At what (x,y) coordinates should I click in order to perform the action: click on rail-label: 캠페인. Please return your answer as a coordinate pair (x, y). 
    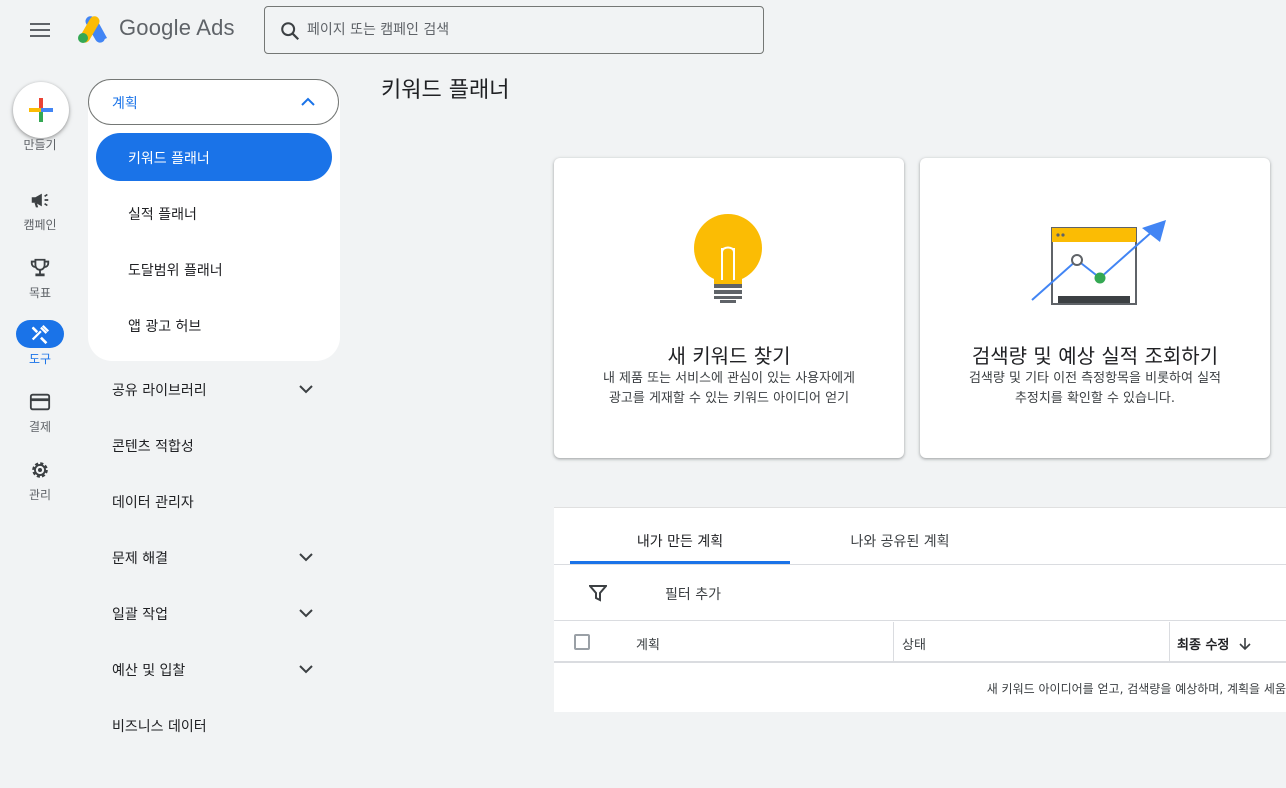
    Looking at the image, I should click on (40, 225).